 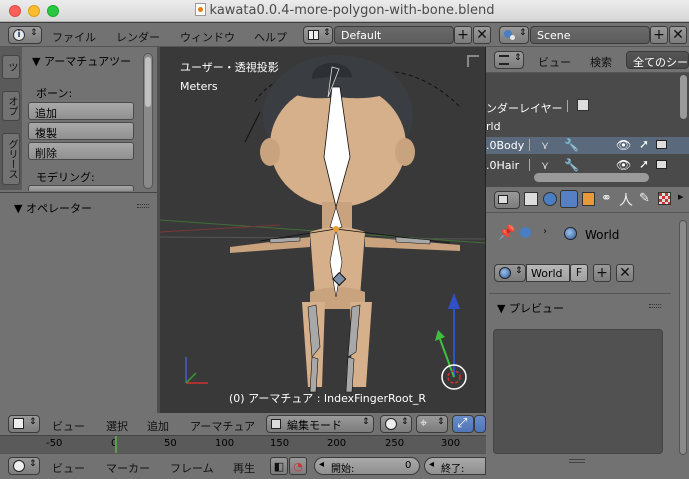 I want to click on timeline-menu-frame: フレーム, so click(x=192, y=468).